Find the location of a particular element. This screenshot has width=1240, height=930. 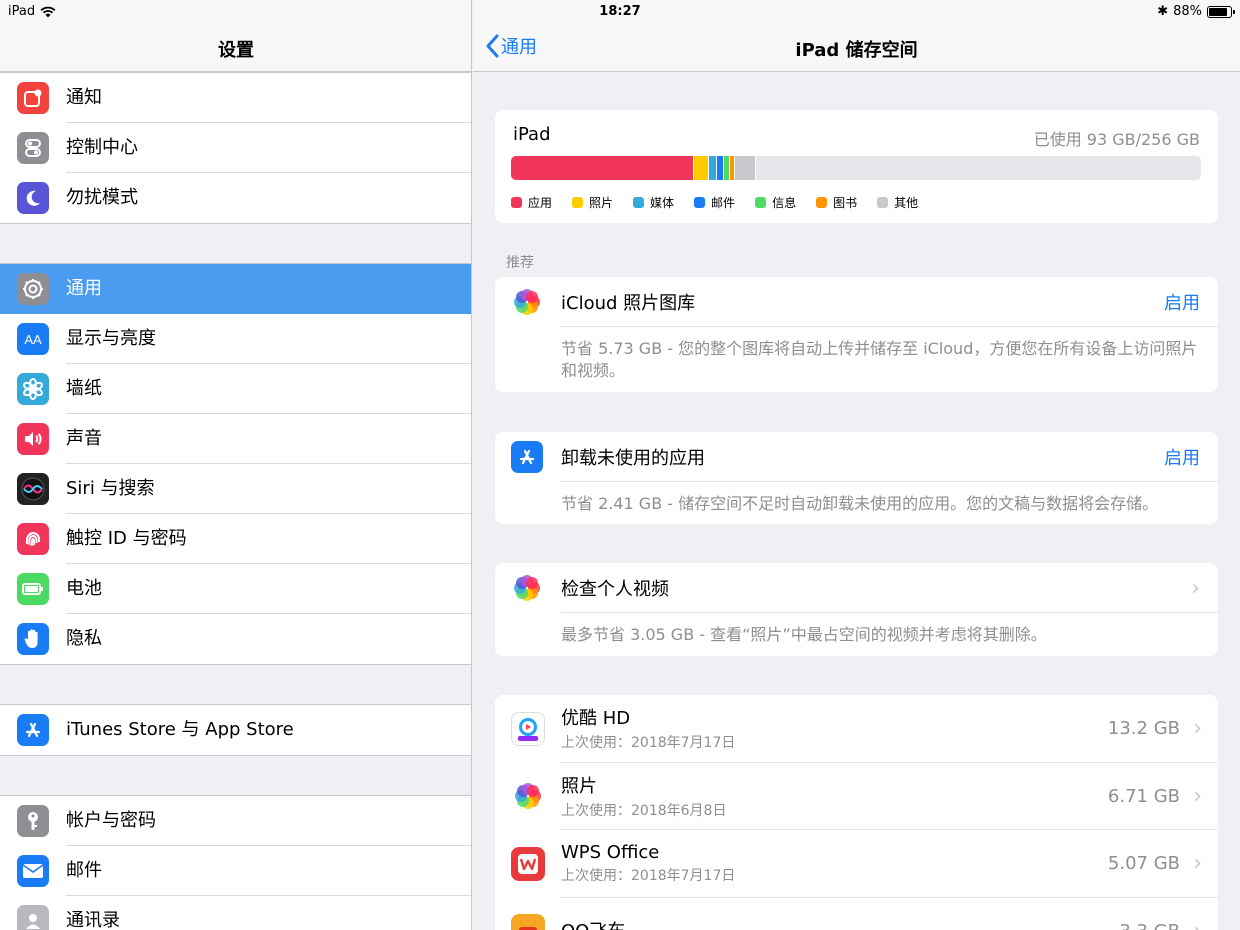

legend-item: 应用 is located at coordinates (531, 202).